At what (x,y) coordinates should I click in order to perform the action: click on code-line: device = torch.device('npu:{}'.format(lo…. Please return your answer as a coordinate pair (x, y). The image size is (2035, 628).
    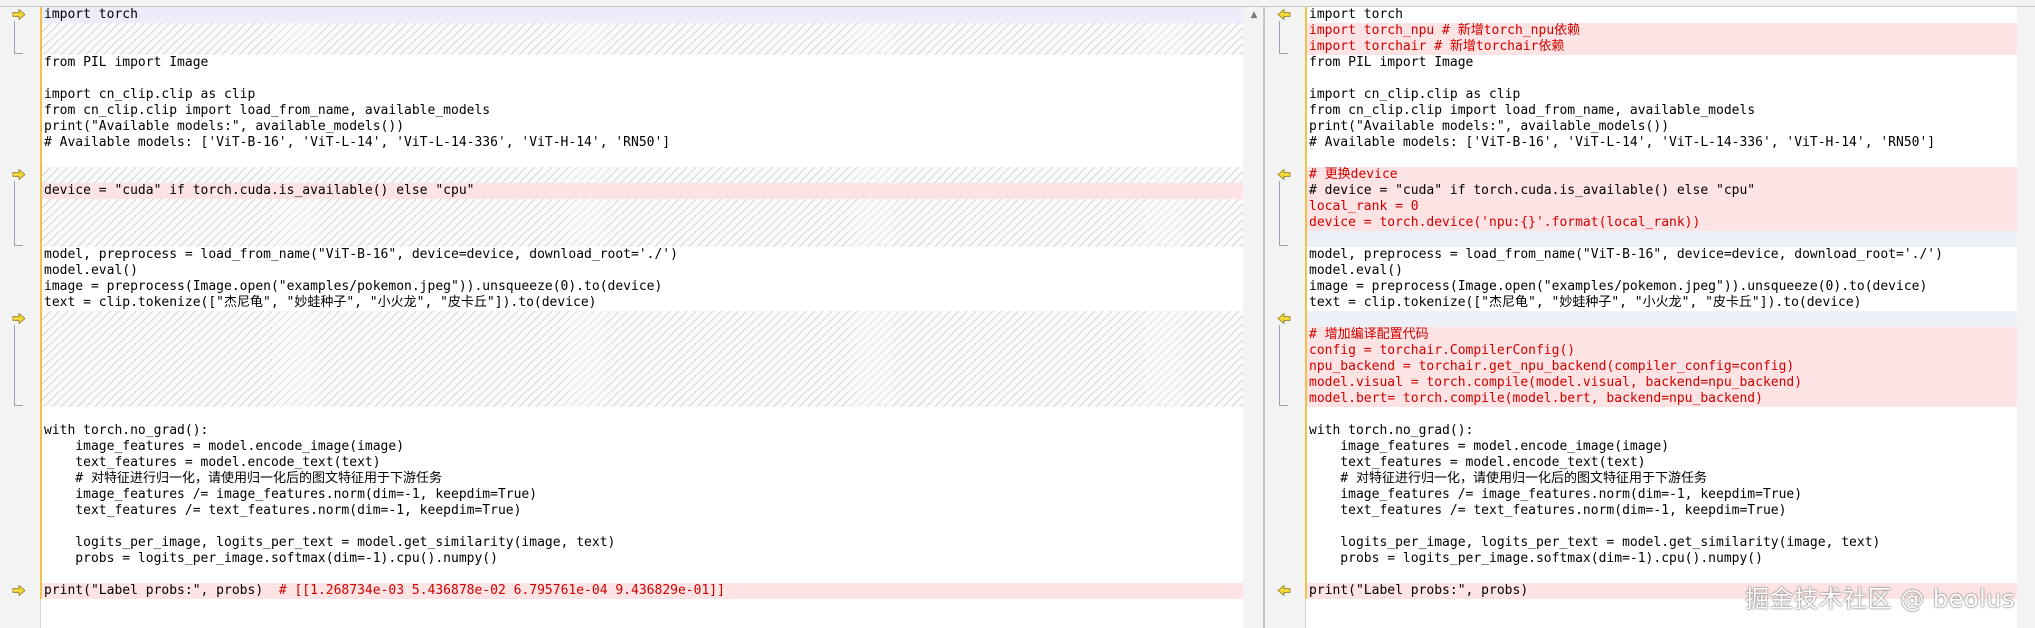
    Looking at the image, I should click on (1661, 223).